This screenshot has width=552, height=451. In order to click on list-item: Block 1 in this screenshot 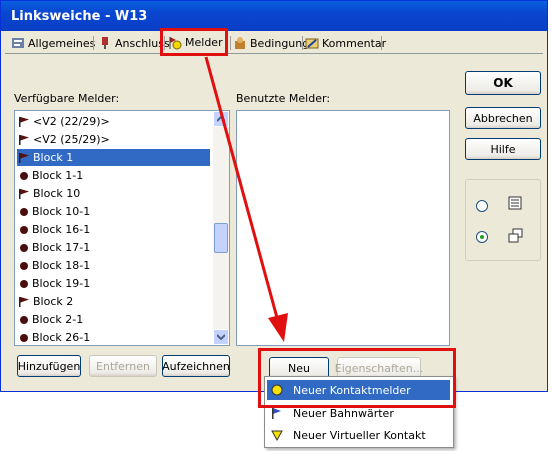, I will do `click(113, 157)`.